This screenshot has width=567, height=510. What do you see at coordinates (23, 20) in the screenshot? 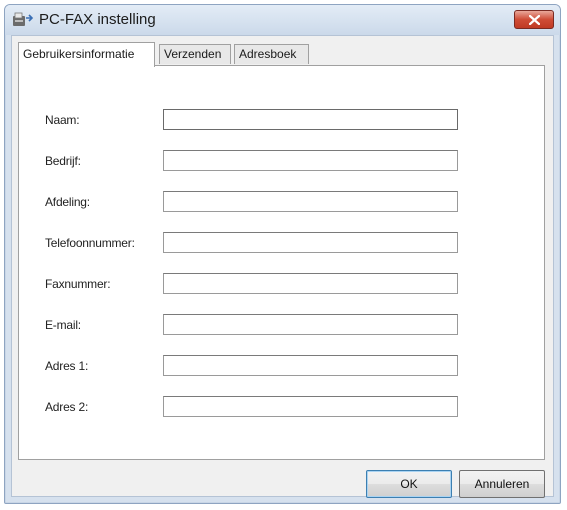
I see `fax-machine-icon` at bounding box center [23, 20].